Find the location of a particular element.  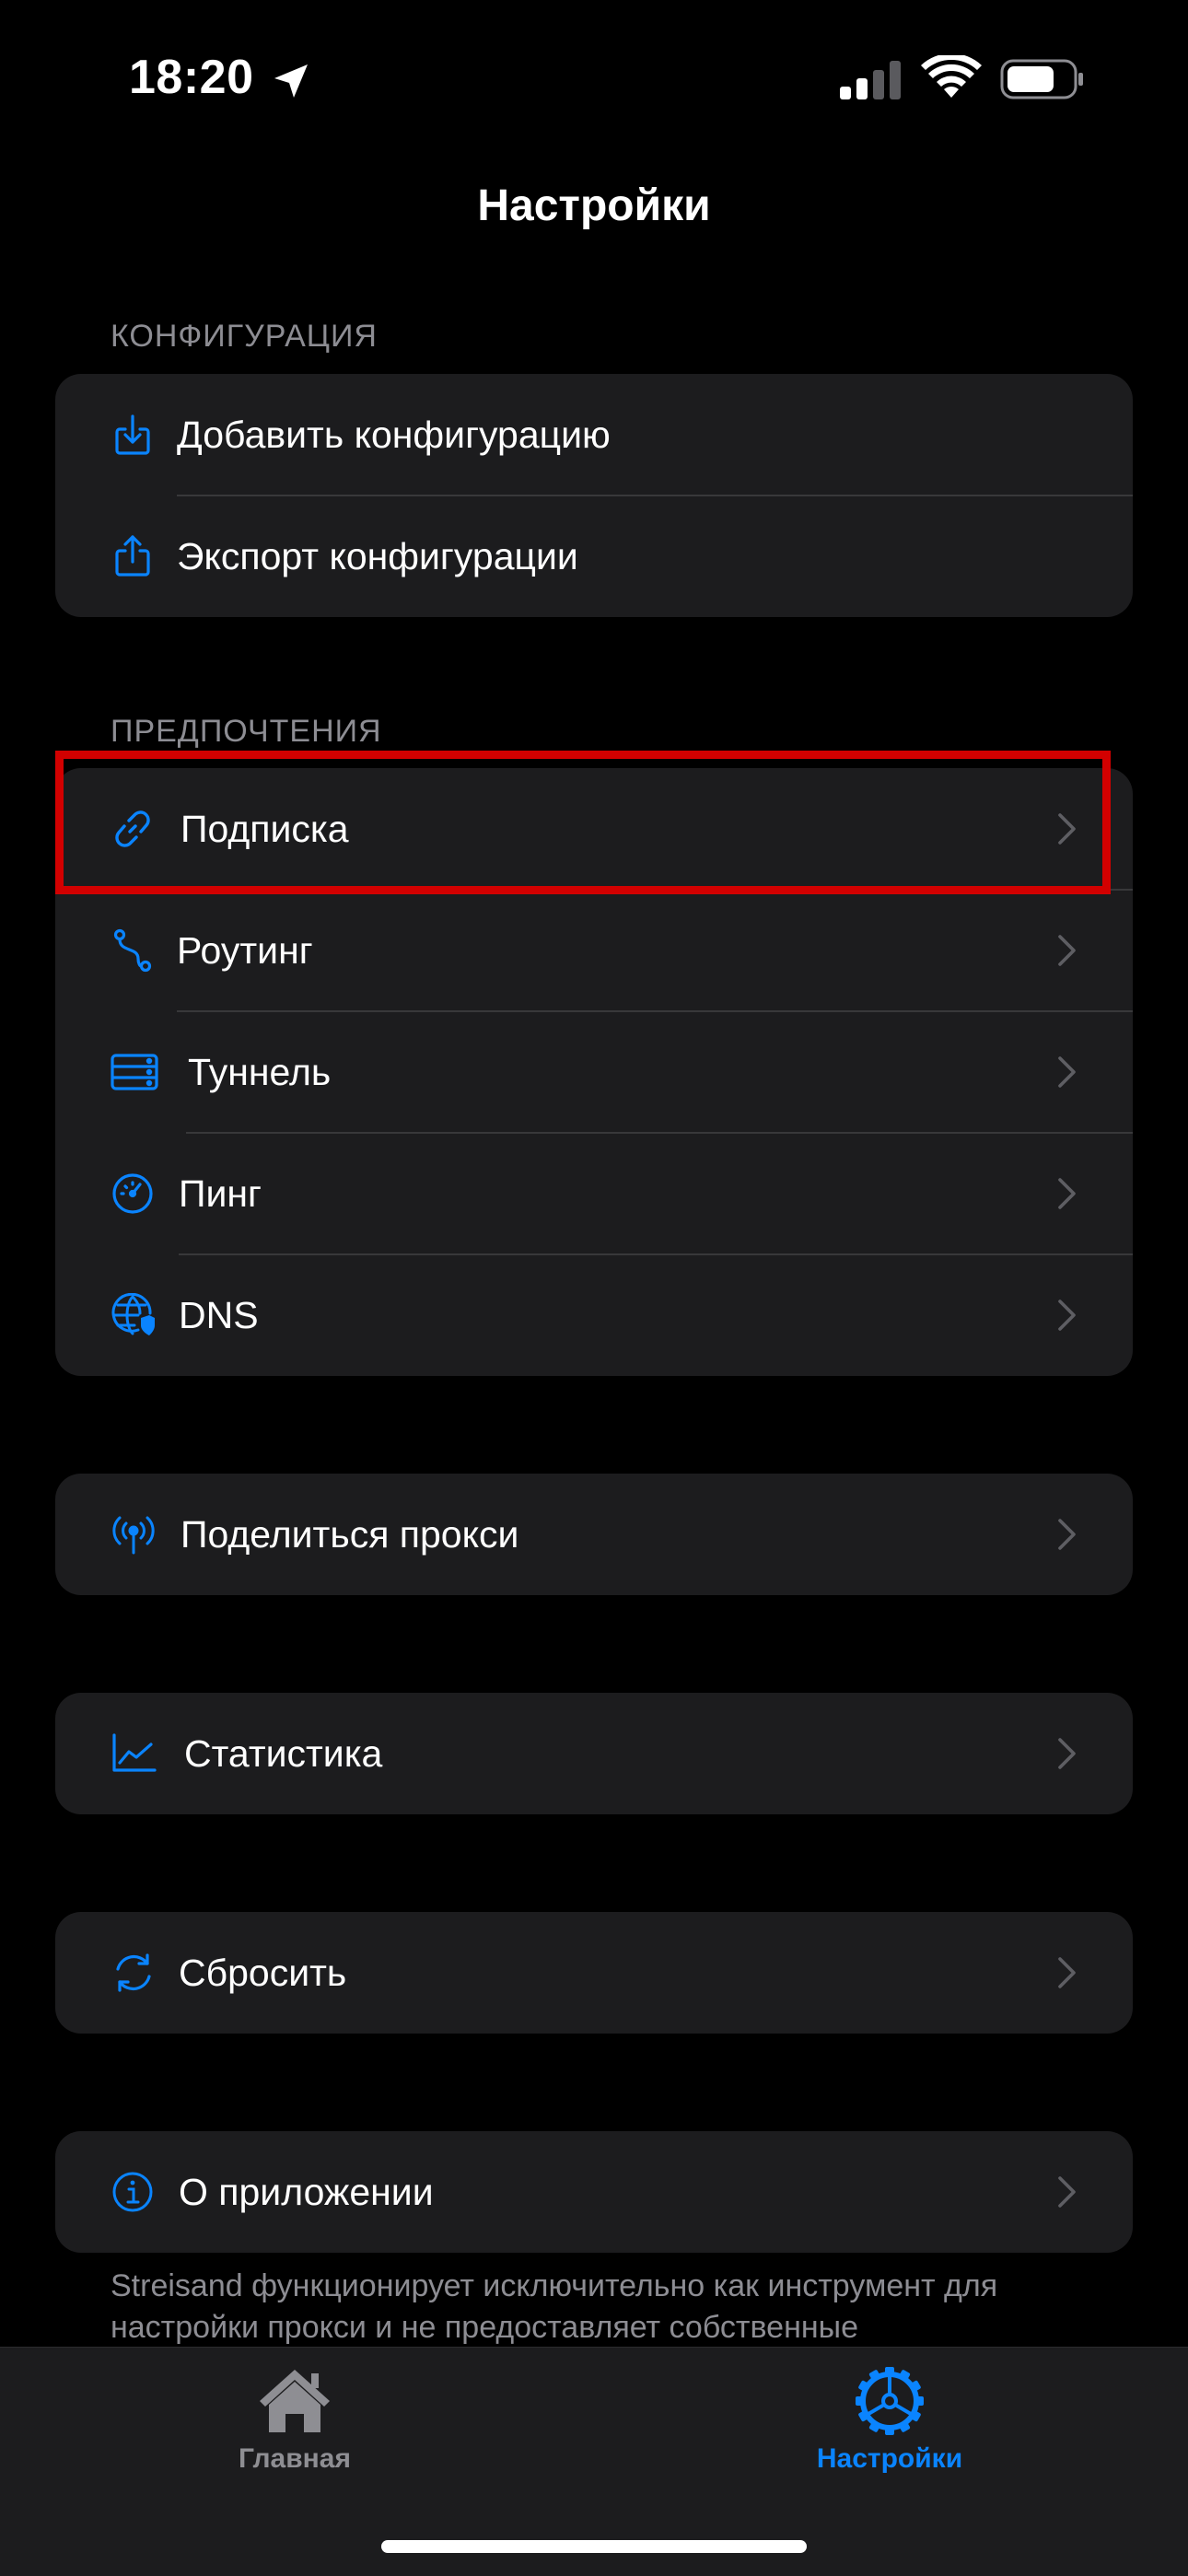

share-icon is located at coordinates (133, 556).